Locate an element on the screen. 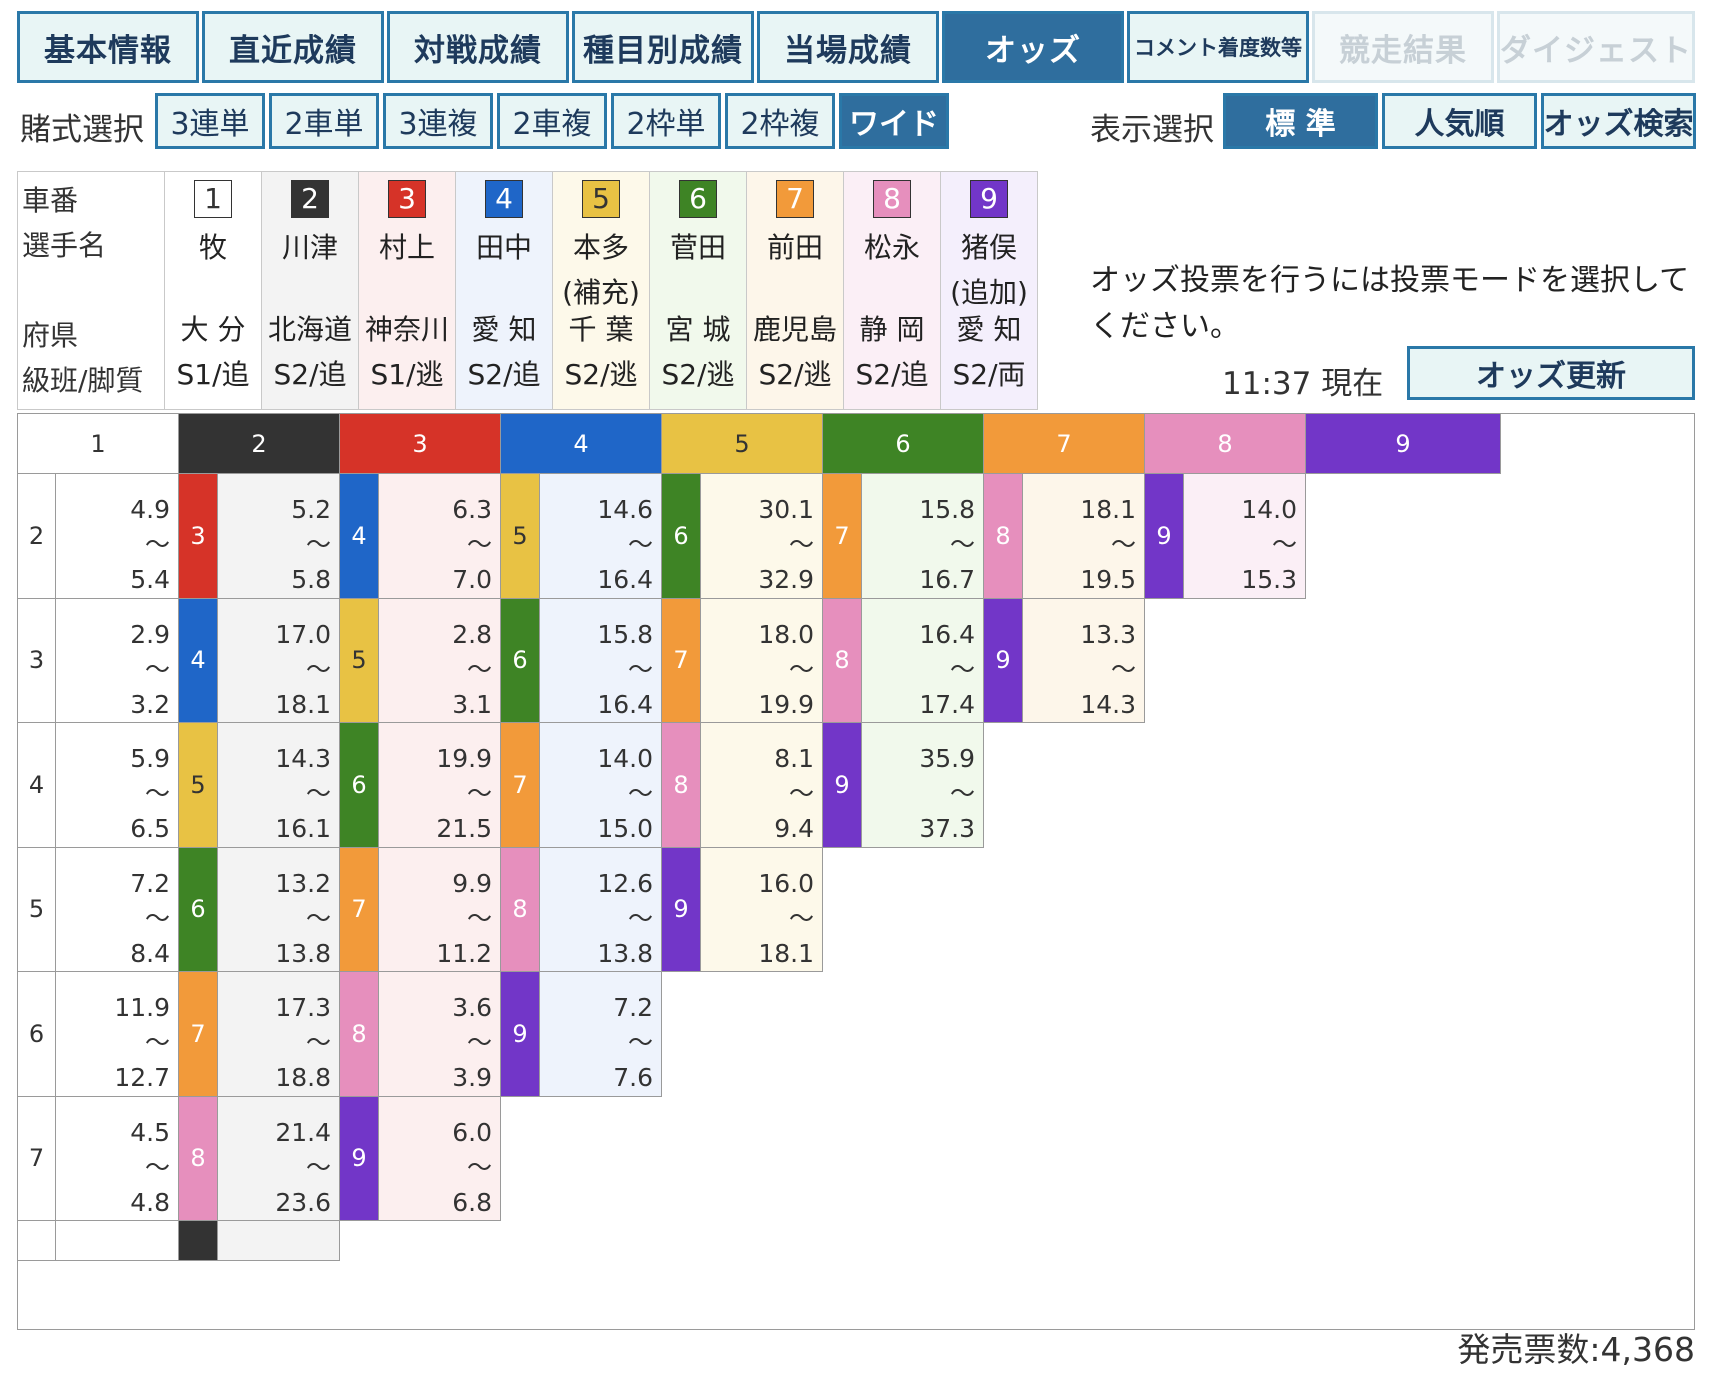 The height and width of the screenshot is (1382, 1712). odds-cell: 6 19.9 〜 21.5 is located at coordinates (420, 785).